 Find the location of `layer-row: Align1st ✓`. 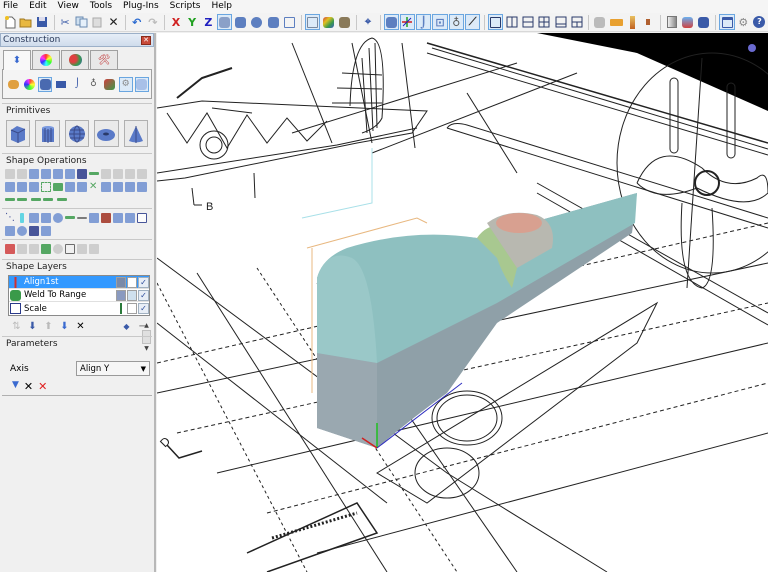

layer-row: Align1st ✓ is located at coordinates (79, 282).